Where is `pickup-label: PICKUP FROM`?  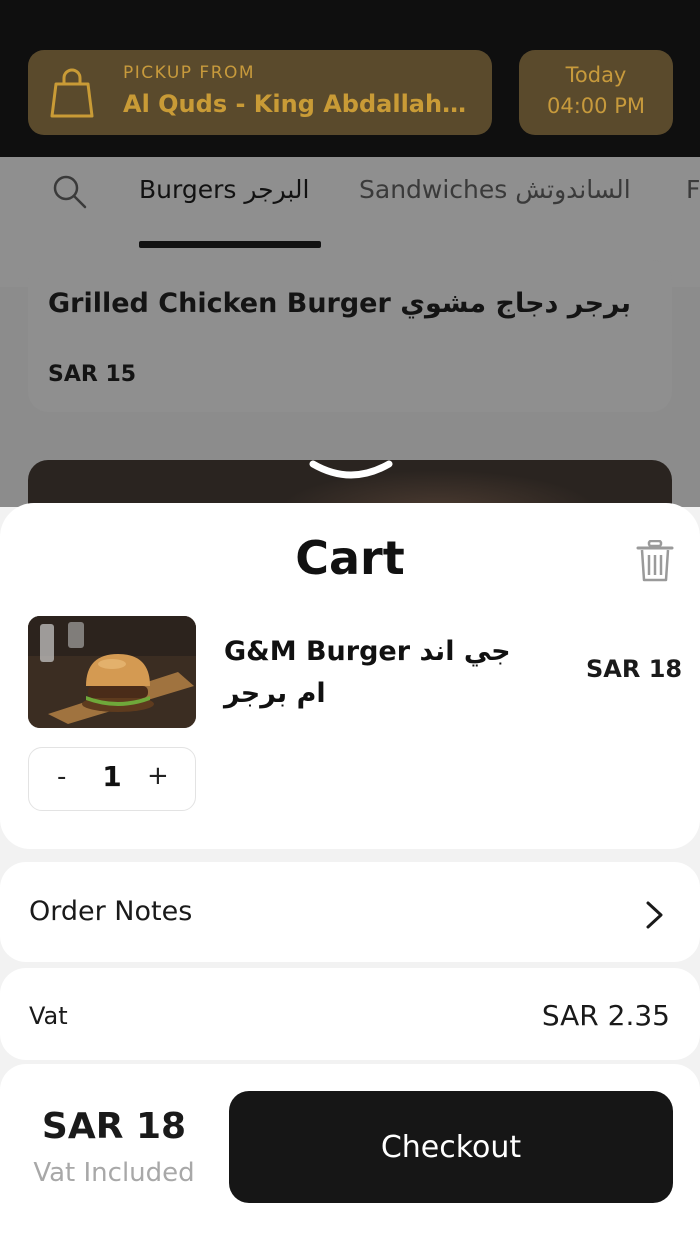
pickup-label: PICKUP FROM is located at coordinates (189, 73).